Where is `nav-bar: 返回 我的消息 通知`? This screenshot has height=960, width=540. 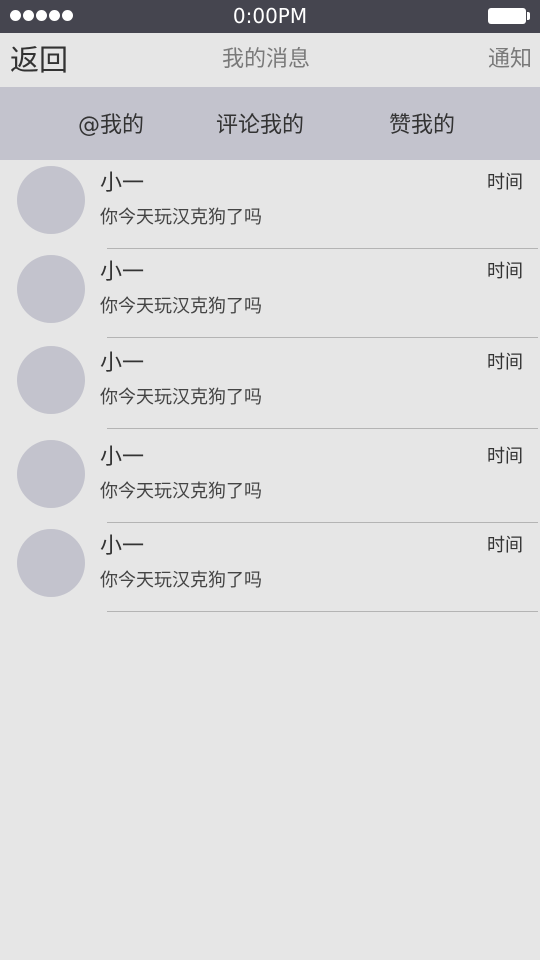 nav-bar: 返回 我的消息 通知 is located at coordinates (270, 60).